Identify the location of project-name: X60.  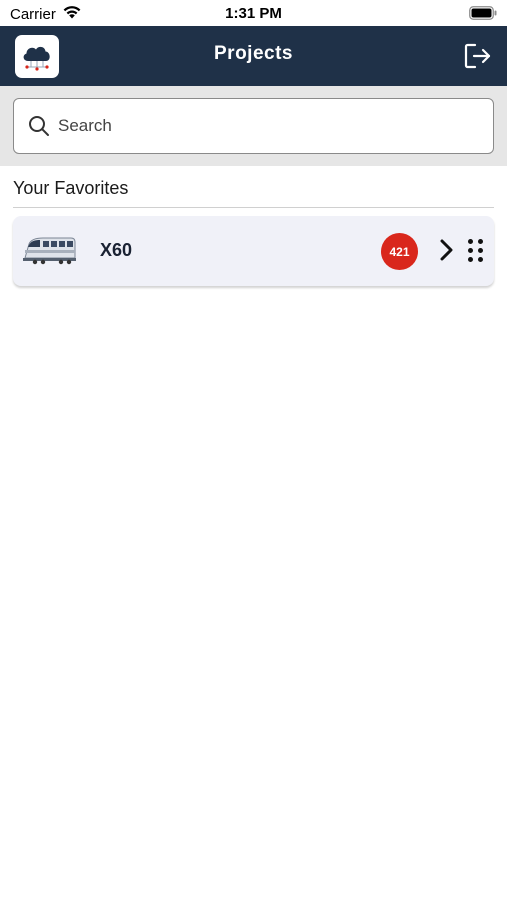
(116, 250).